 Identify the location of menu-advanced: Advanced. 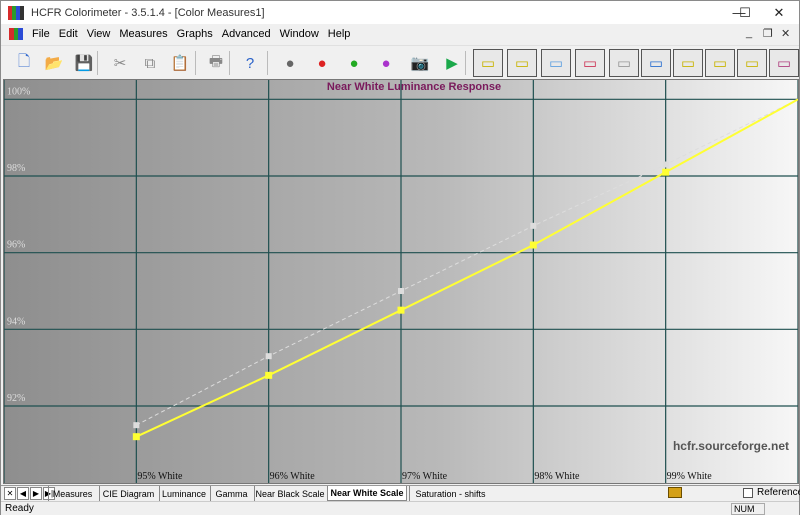
(246, 34).